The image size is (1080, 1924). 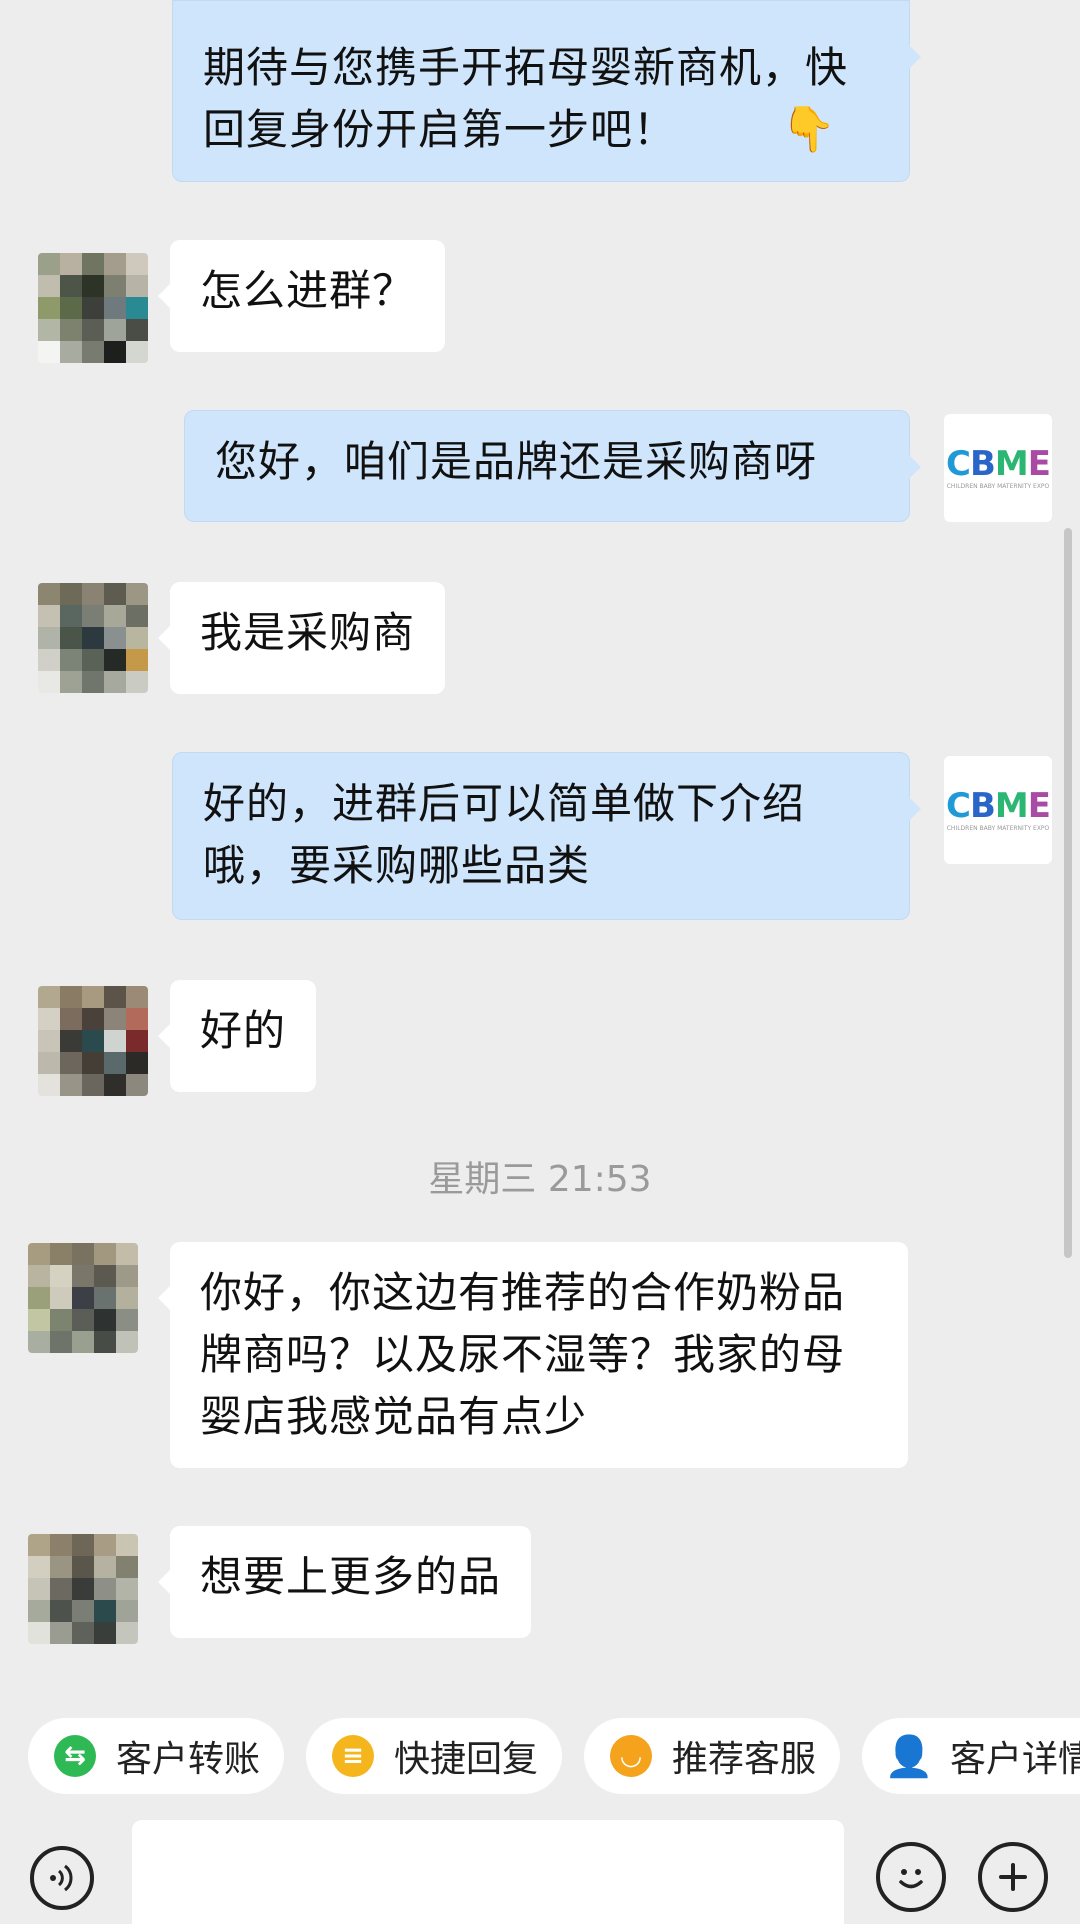 I want to click on quick-action-recommend-agent: ◡ 推荐客服, so click(x=712, y=1756).